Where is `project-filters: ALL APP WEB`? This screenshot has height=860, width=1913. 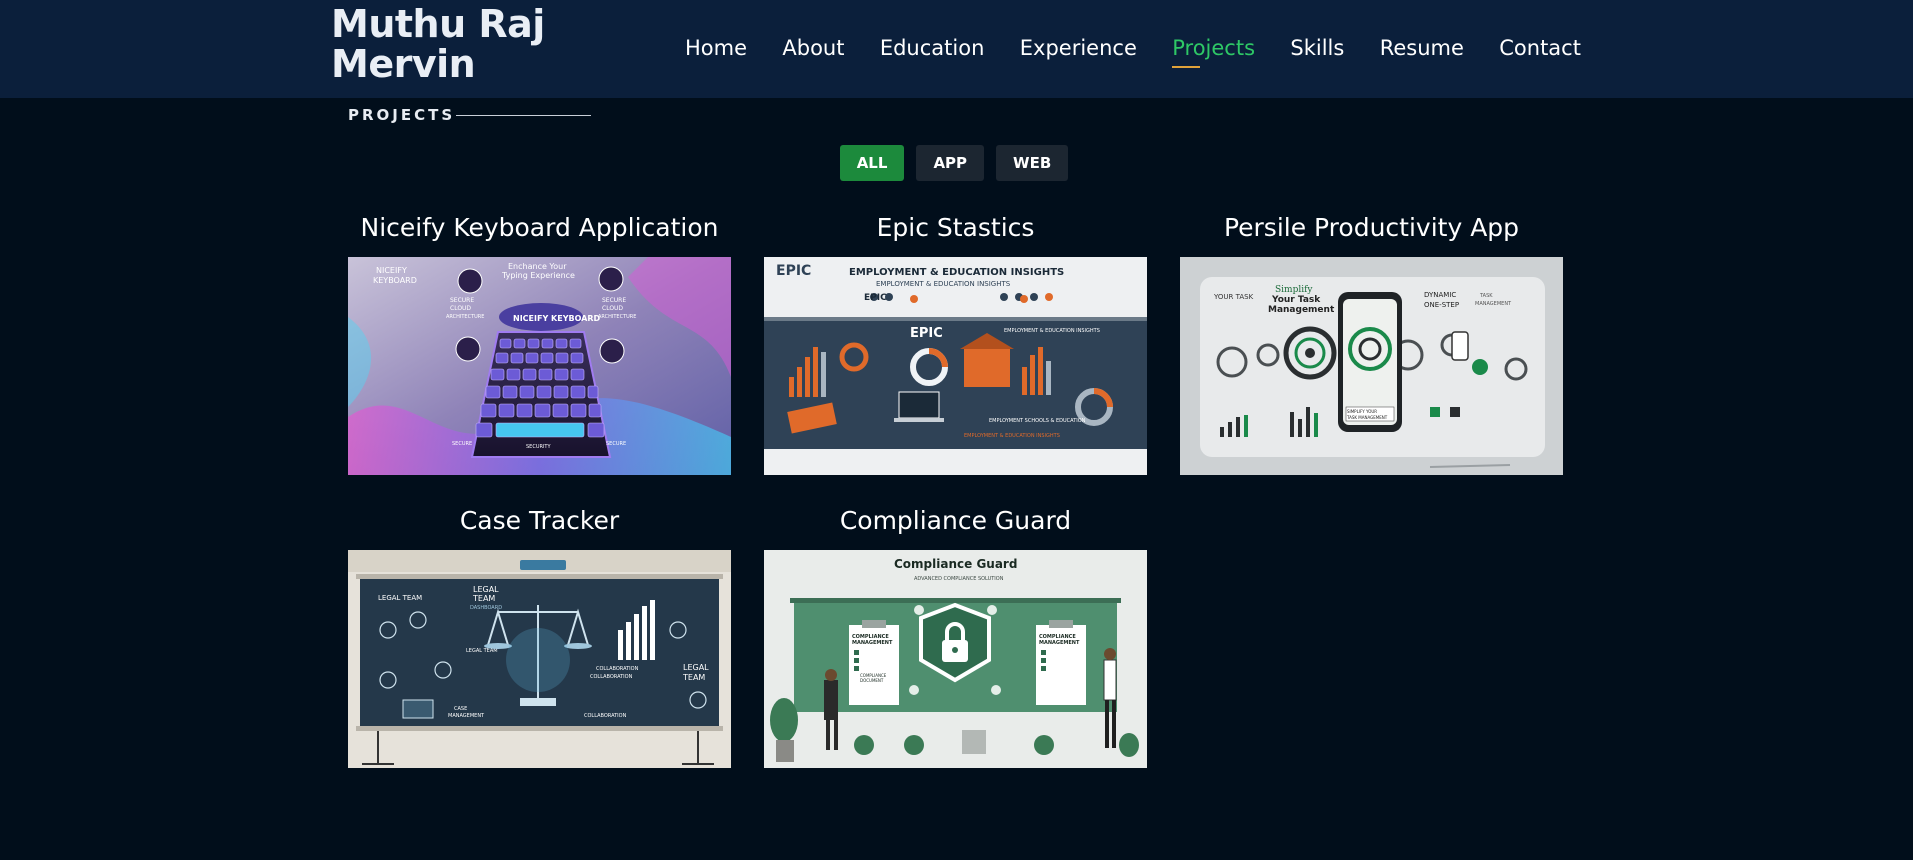 project-filters: ALL APP WEB is located at coordinates (956, 163).